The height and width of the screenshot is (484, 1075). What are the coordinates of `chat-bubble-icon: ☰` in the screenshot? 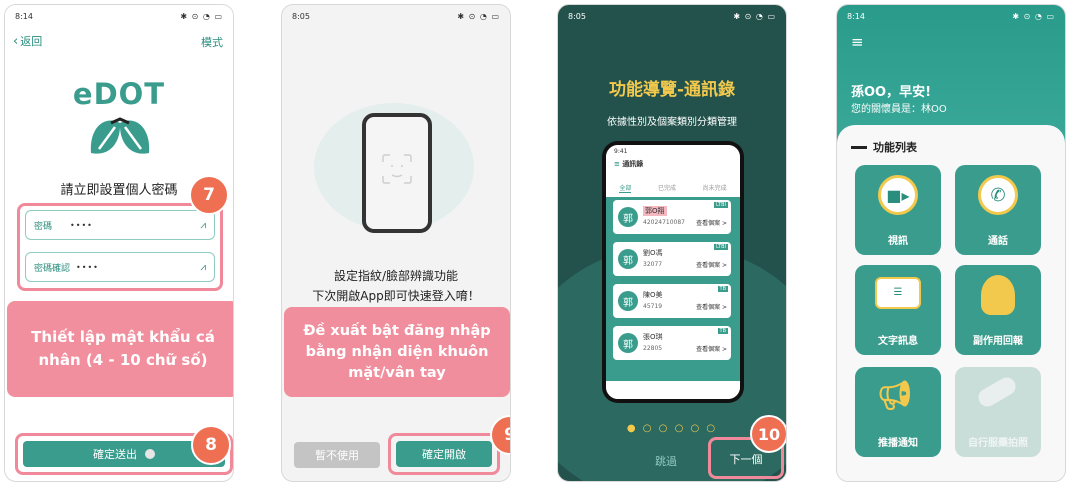 It's located at (898, 293).